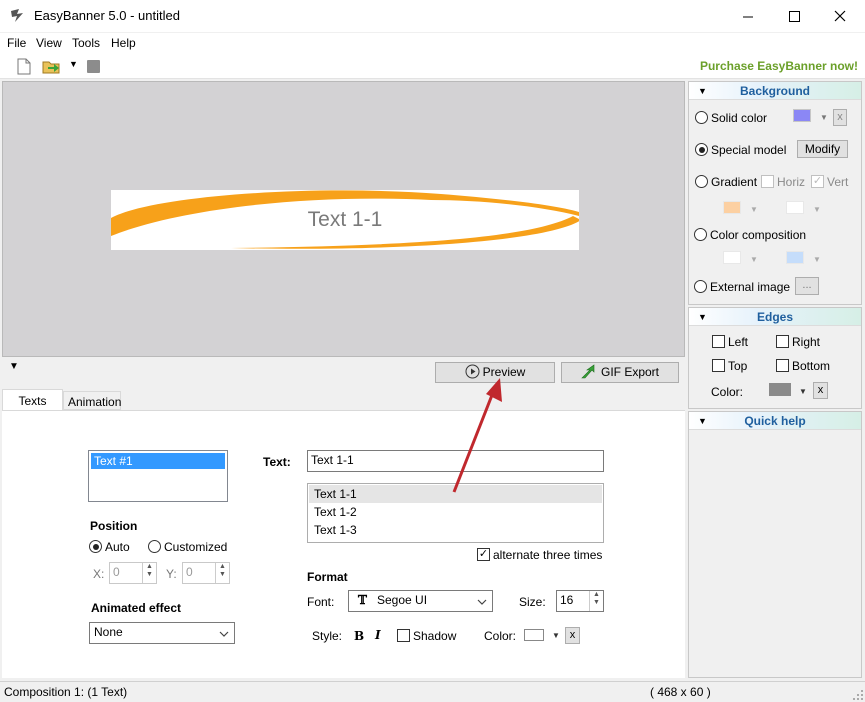 This screenshot has width=865, height=702. I want to click on y-input: 0 ▲ ▼, so click(206, 573).